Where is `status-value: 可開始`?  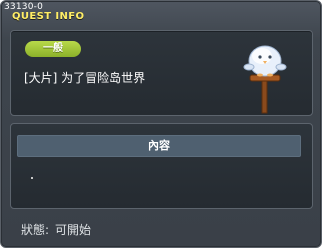
status-value: 可開始 is located at coordinates (73, 230).